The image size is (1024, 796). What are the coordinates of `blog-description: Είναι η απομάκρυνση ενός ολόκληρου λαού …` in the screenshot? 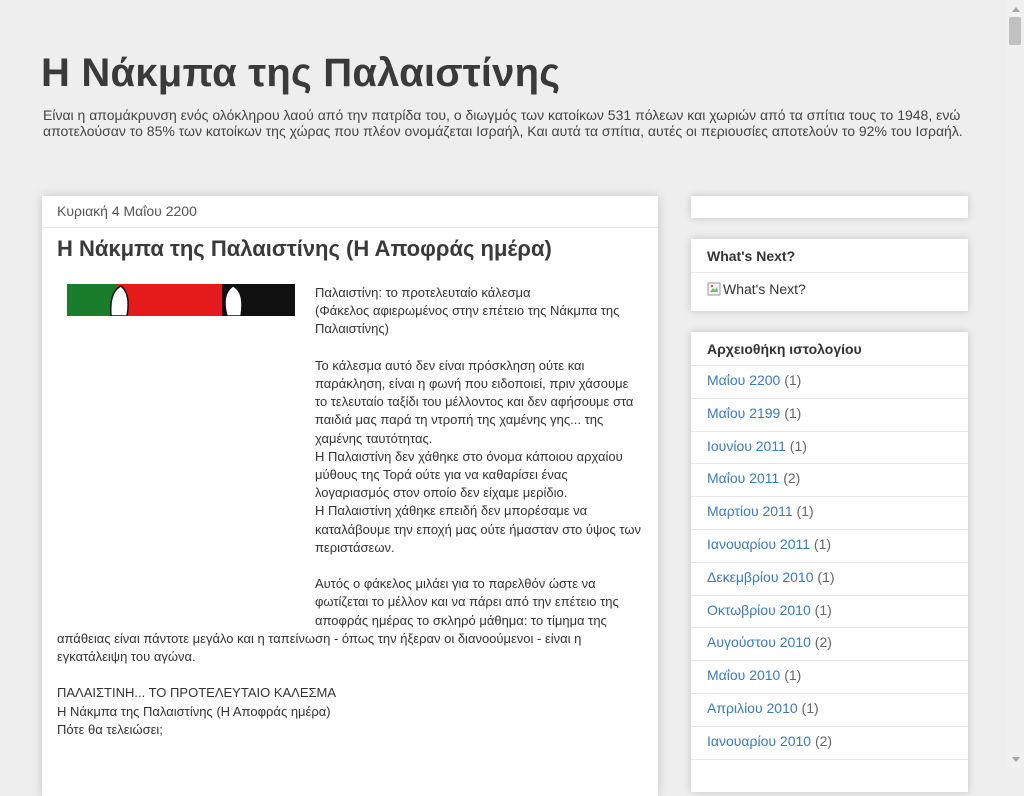 It's located at (503, 123).